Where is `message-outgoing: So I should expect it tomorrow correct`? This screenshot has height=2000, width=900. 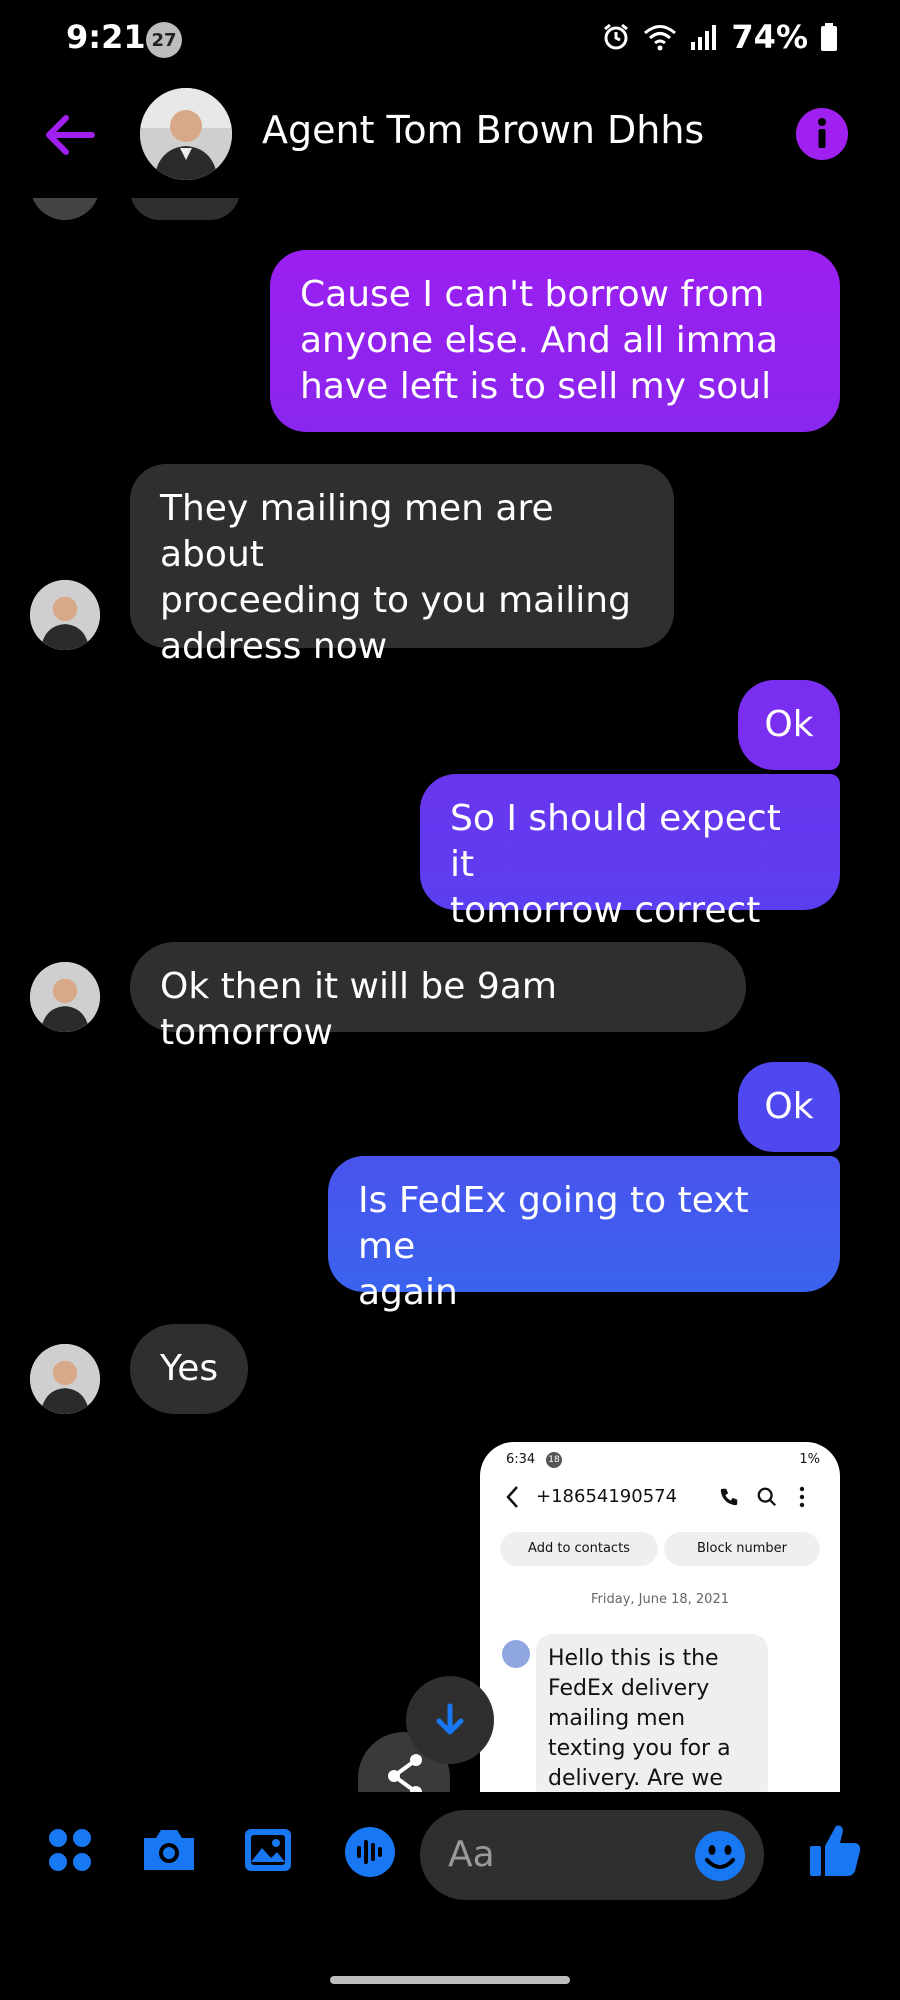
message-outgoing: So I should expect it tomorrow correct is located at coordinates (630, 852).